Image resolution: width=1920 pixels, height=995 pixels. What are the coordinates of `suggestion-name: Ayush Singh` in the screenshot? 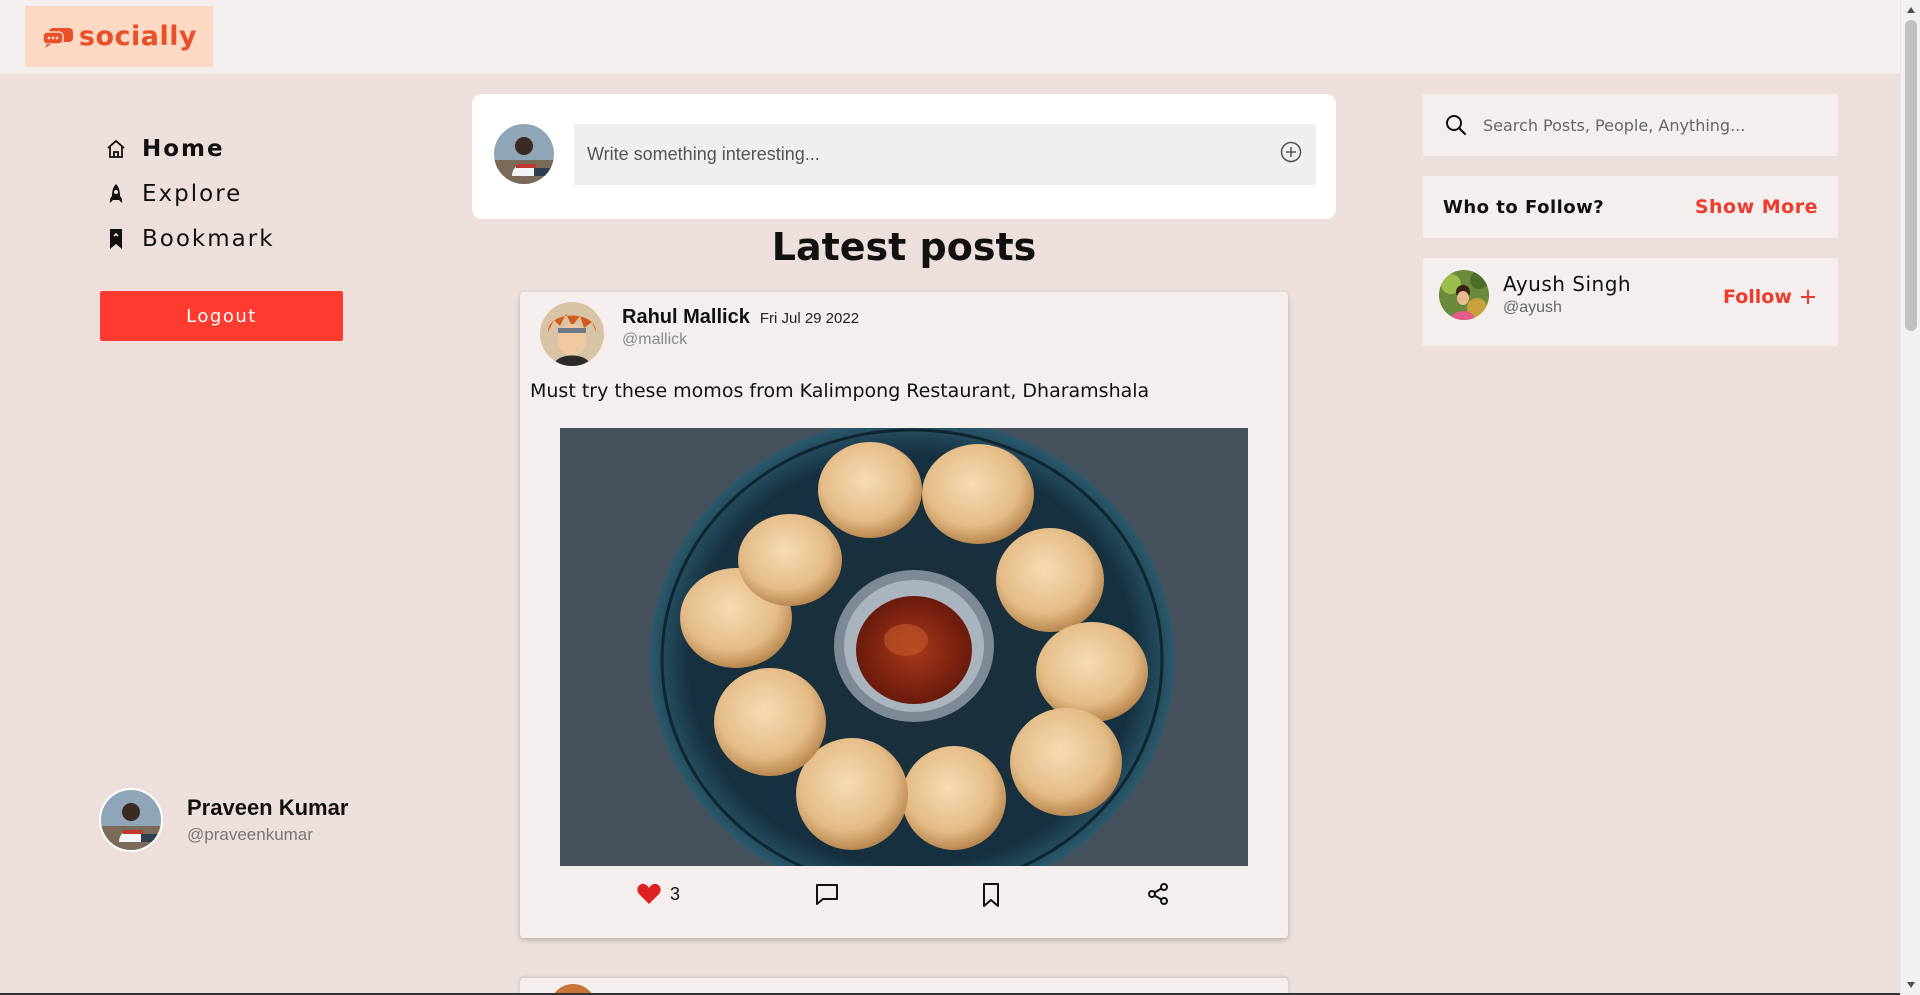 It's located at (1567, 284).